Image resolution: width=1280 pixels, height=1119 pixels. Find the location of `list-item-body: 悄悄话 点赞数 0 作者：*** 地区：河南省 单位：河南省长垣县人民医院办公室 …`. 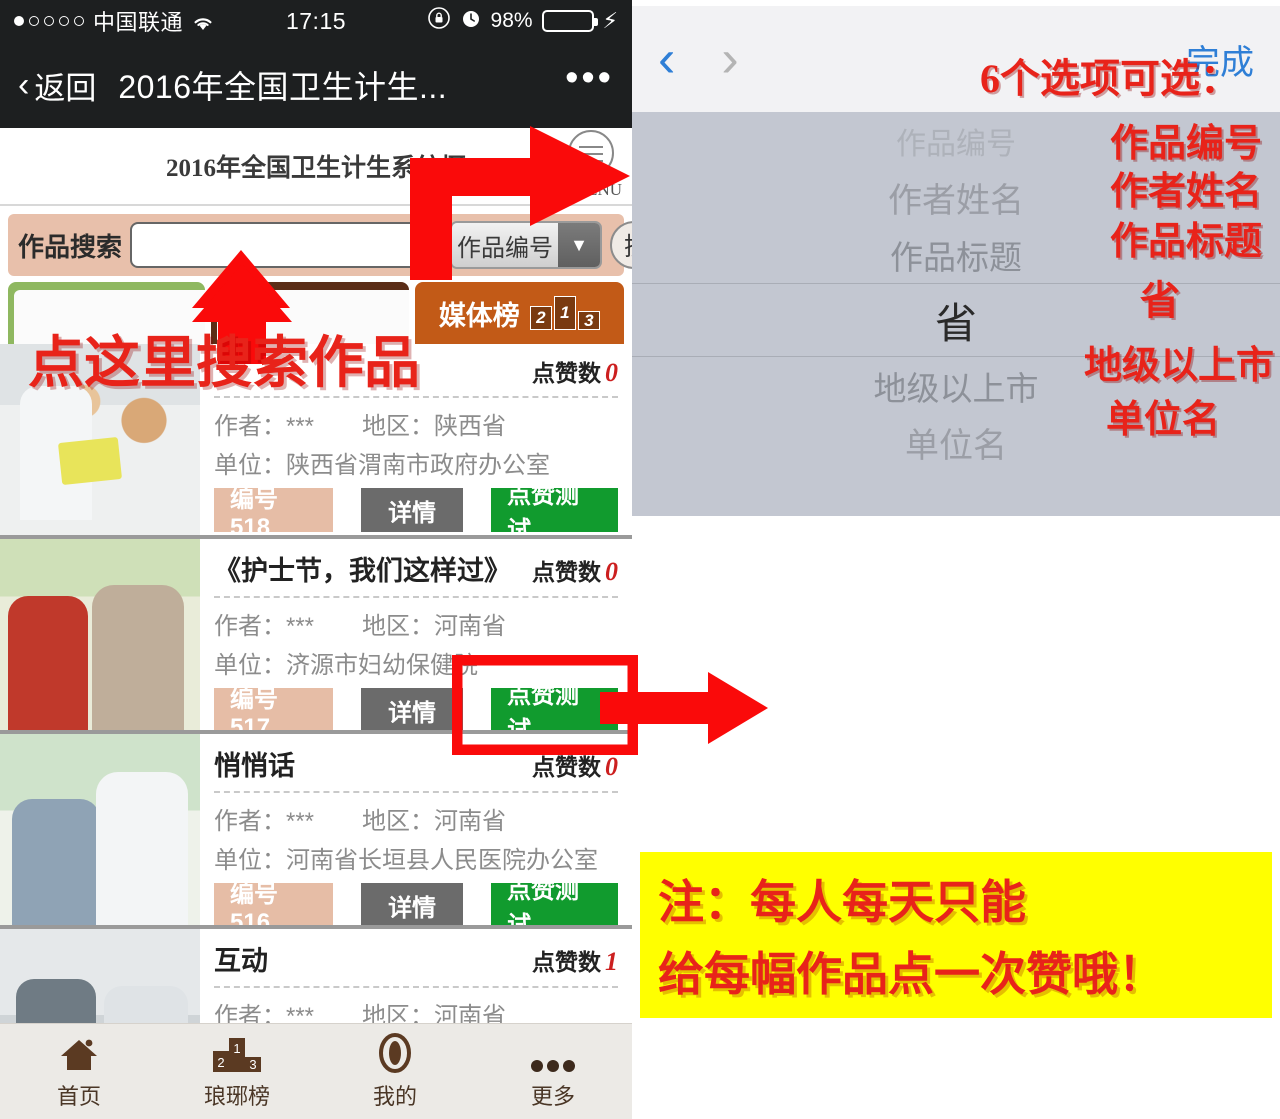

list-item-body: 悄悄话 点赞数 0 作者：*** 地区：河南省 单位：河南省长垣县人民医院办公室 … is located at coordinates (416, 829).